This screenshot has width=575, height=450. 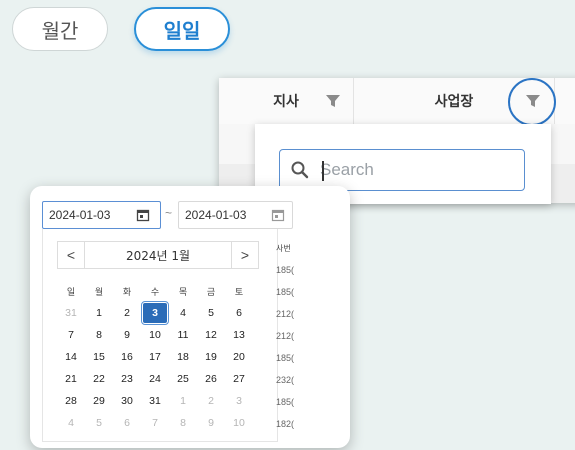 I want to click on prev-month-button: <, so click(x=71, y=255).